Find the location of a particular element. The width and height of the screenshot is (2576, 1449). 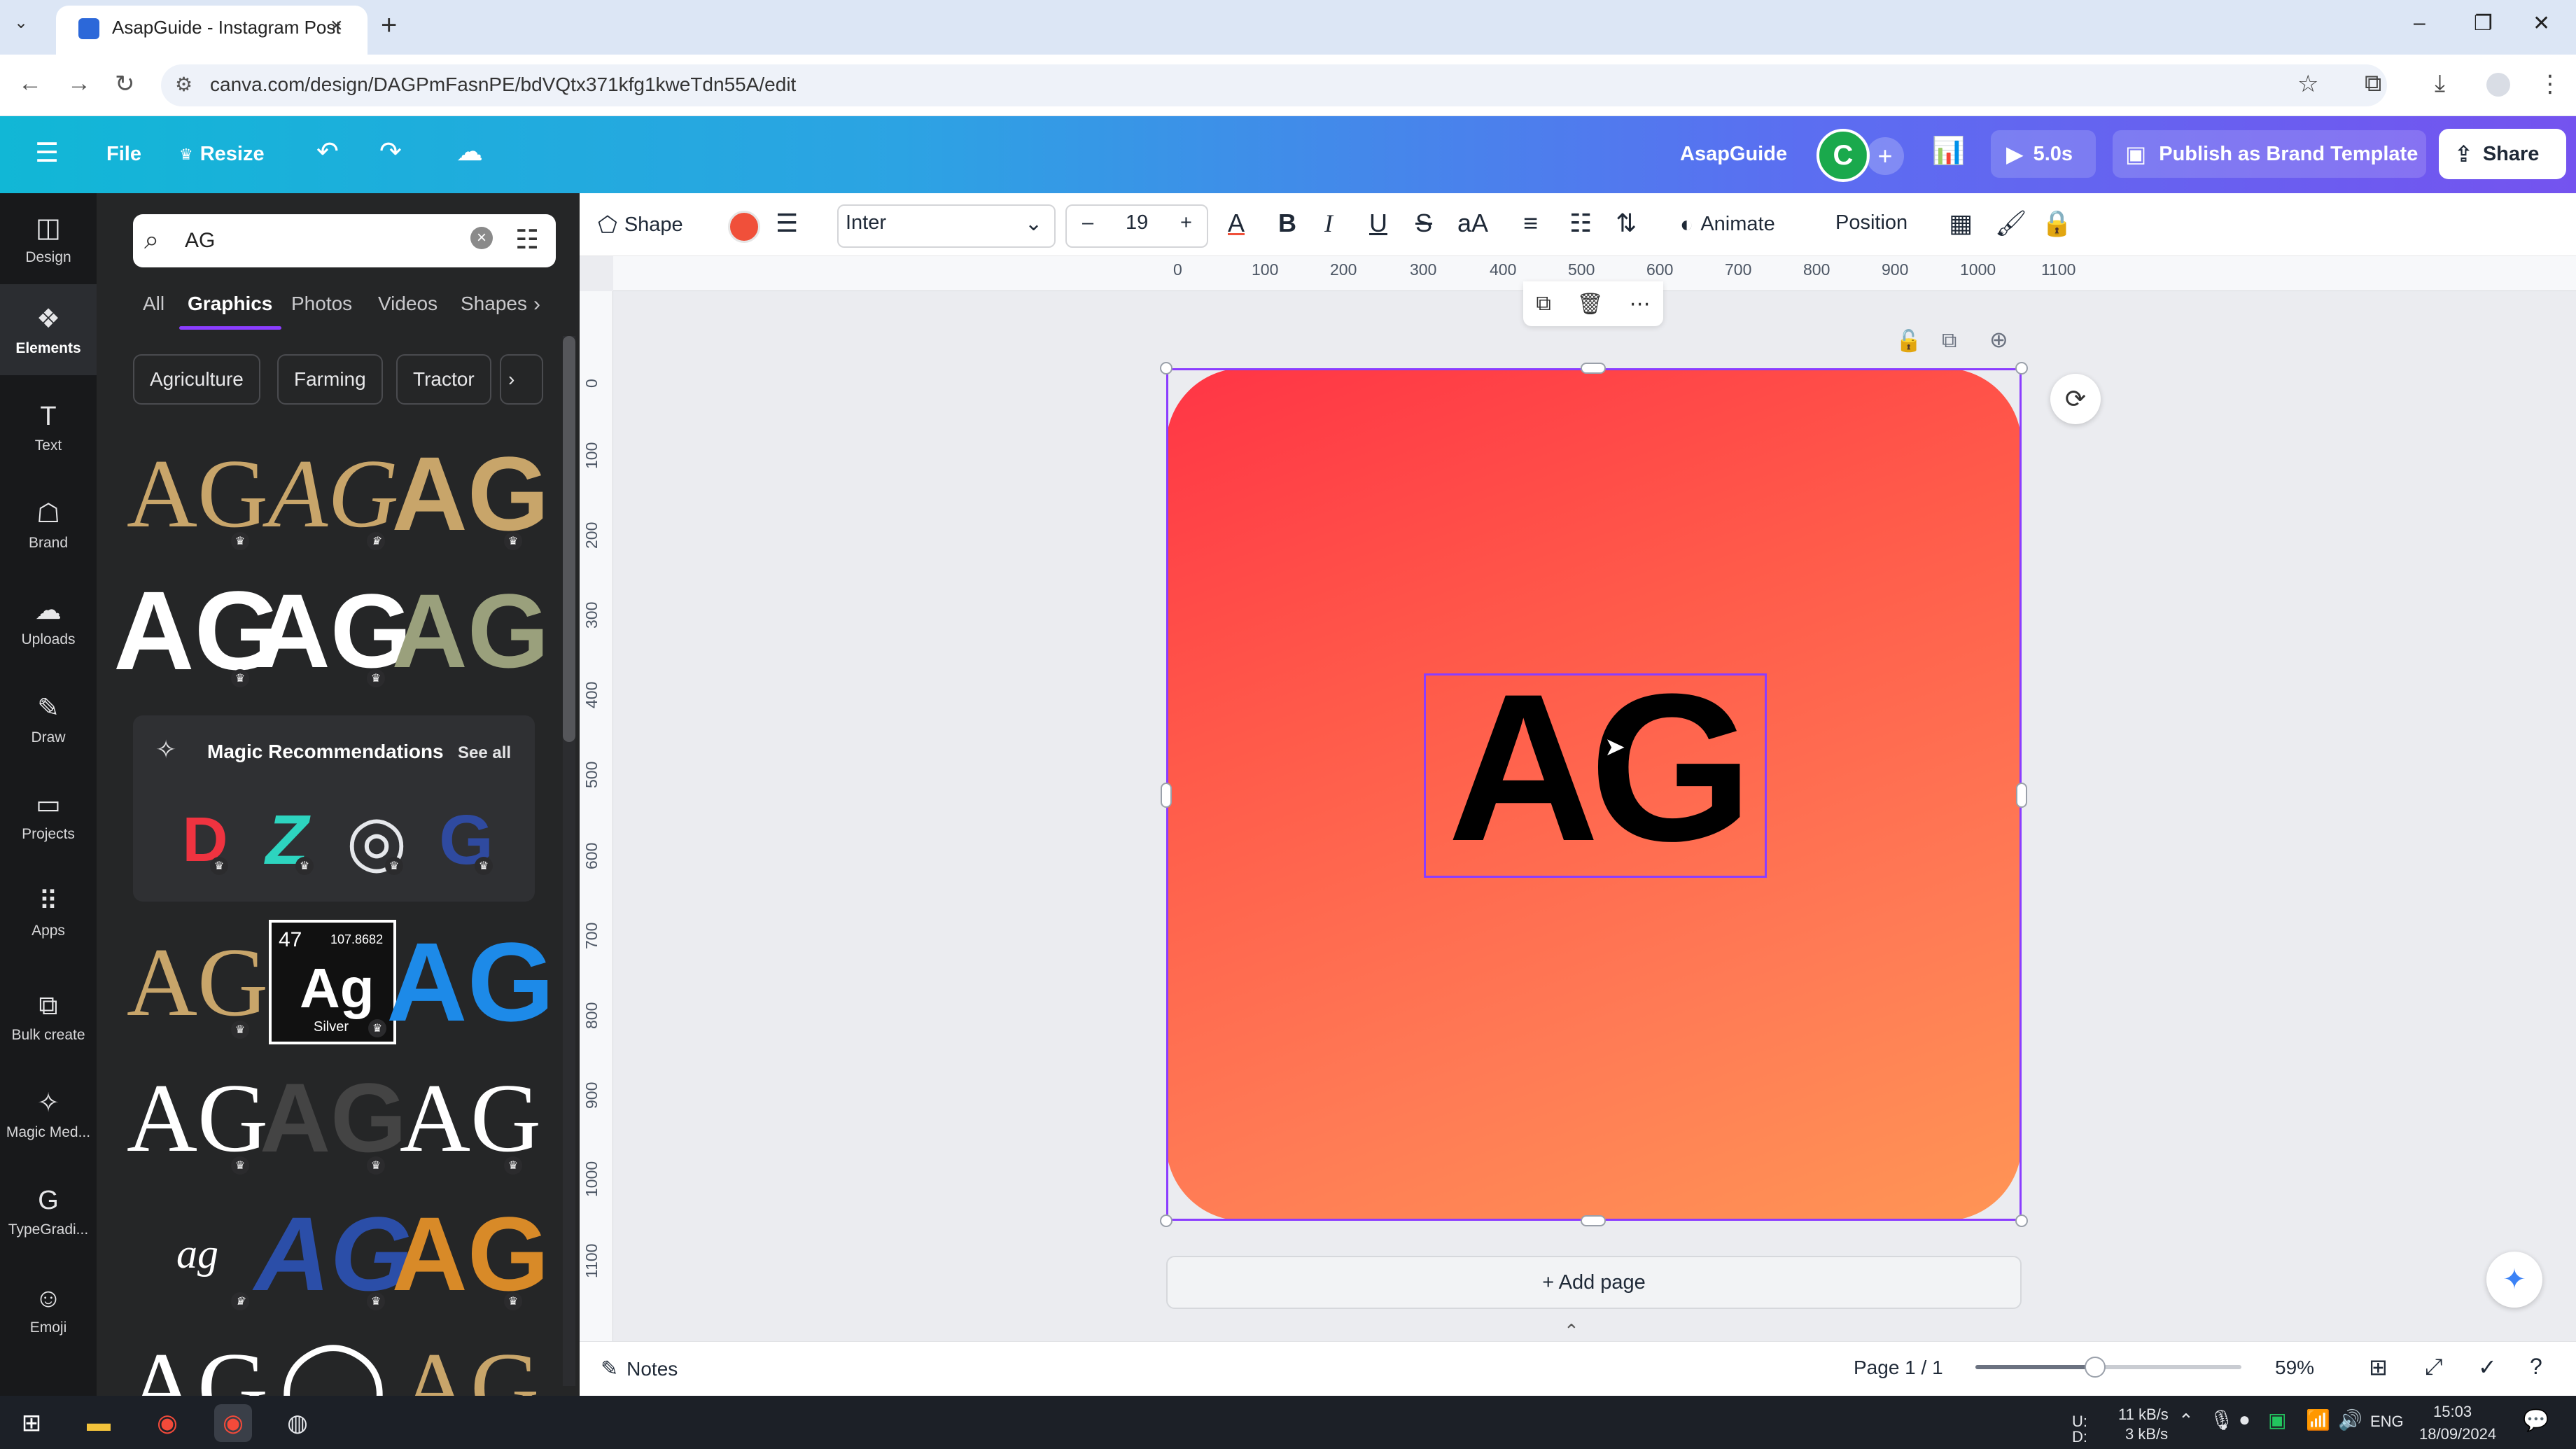

resize-handle-bottom is located at coordinates (1593, 1220).